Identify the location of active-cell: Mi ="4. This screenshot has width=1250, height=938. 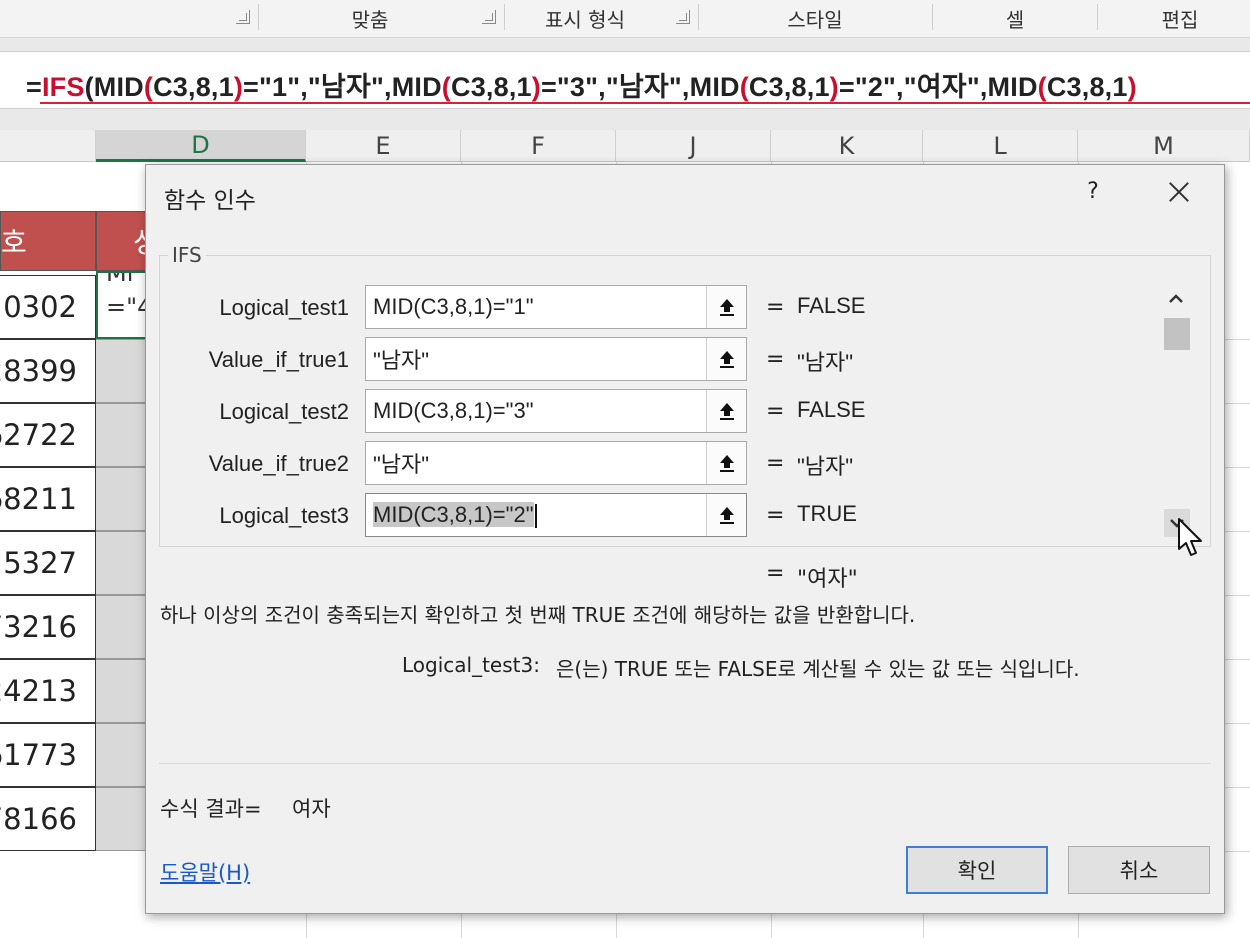
(122, 305).